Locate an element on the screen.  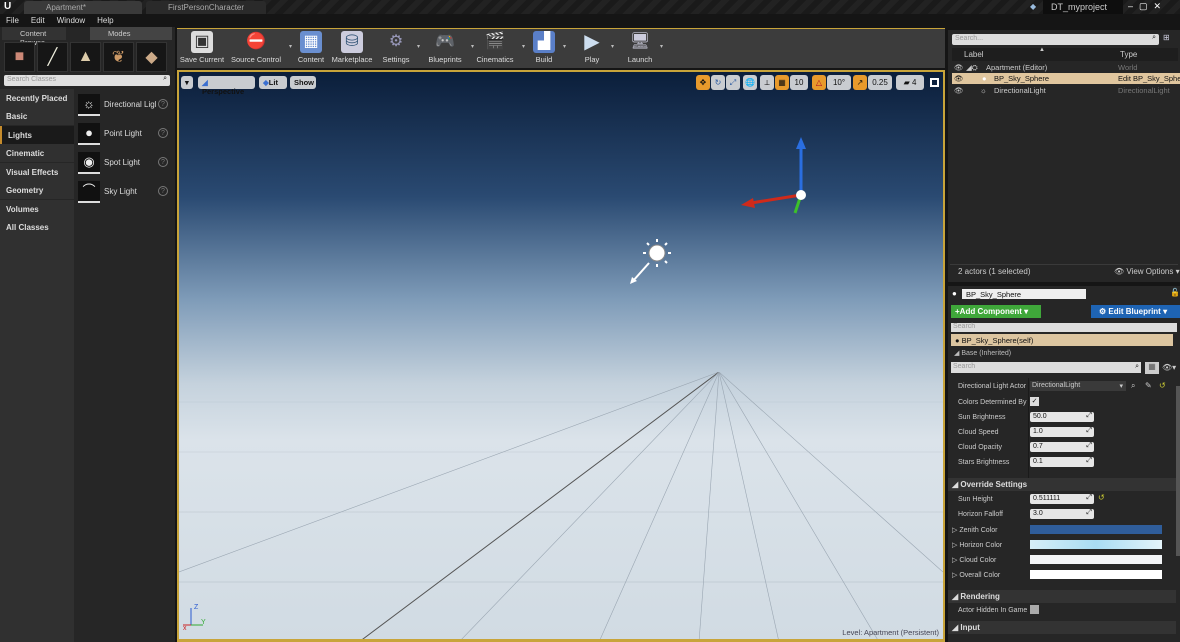
list-item: ☼ Directional Light? is located at coordinates (125, 107).